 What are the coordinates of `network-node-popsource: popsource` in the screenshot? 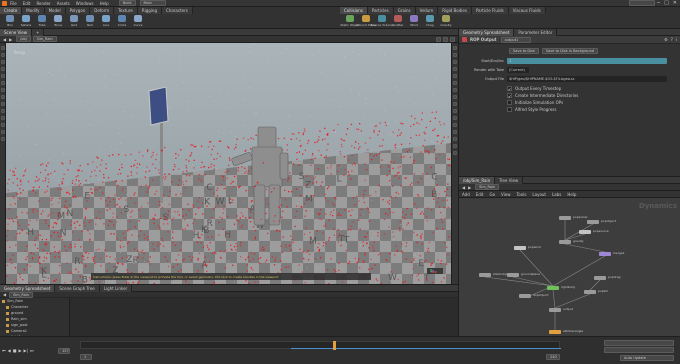 It's located at (594, 231).